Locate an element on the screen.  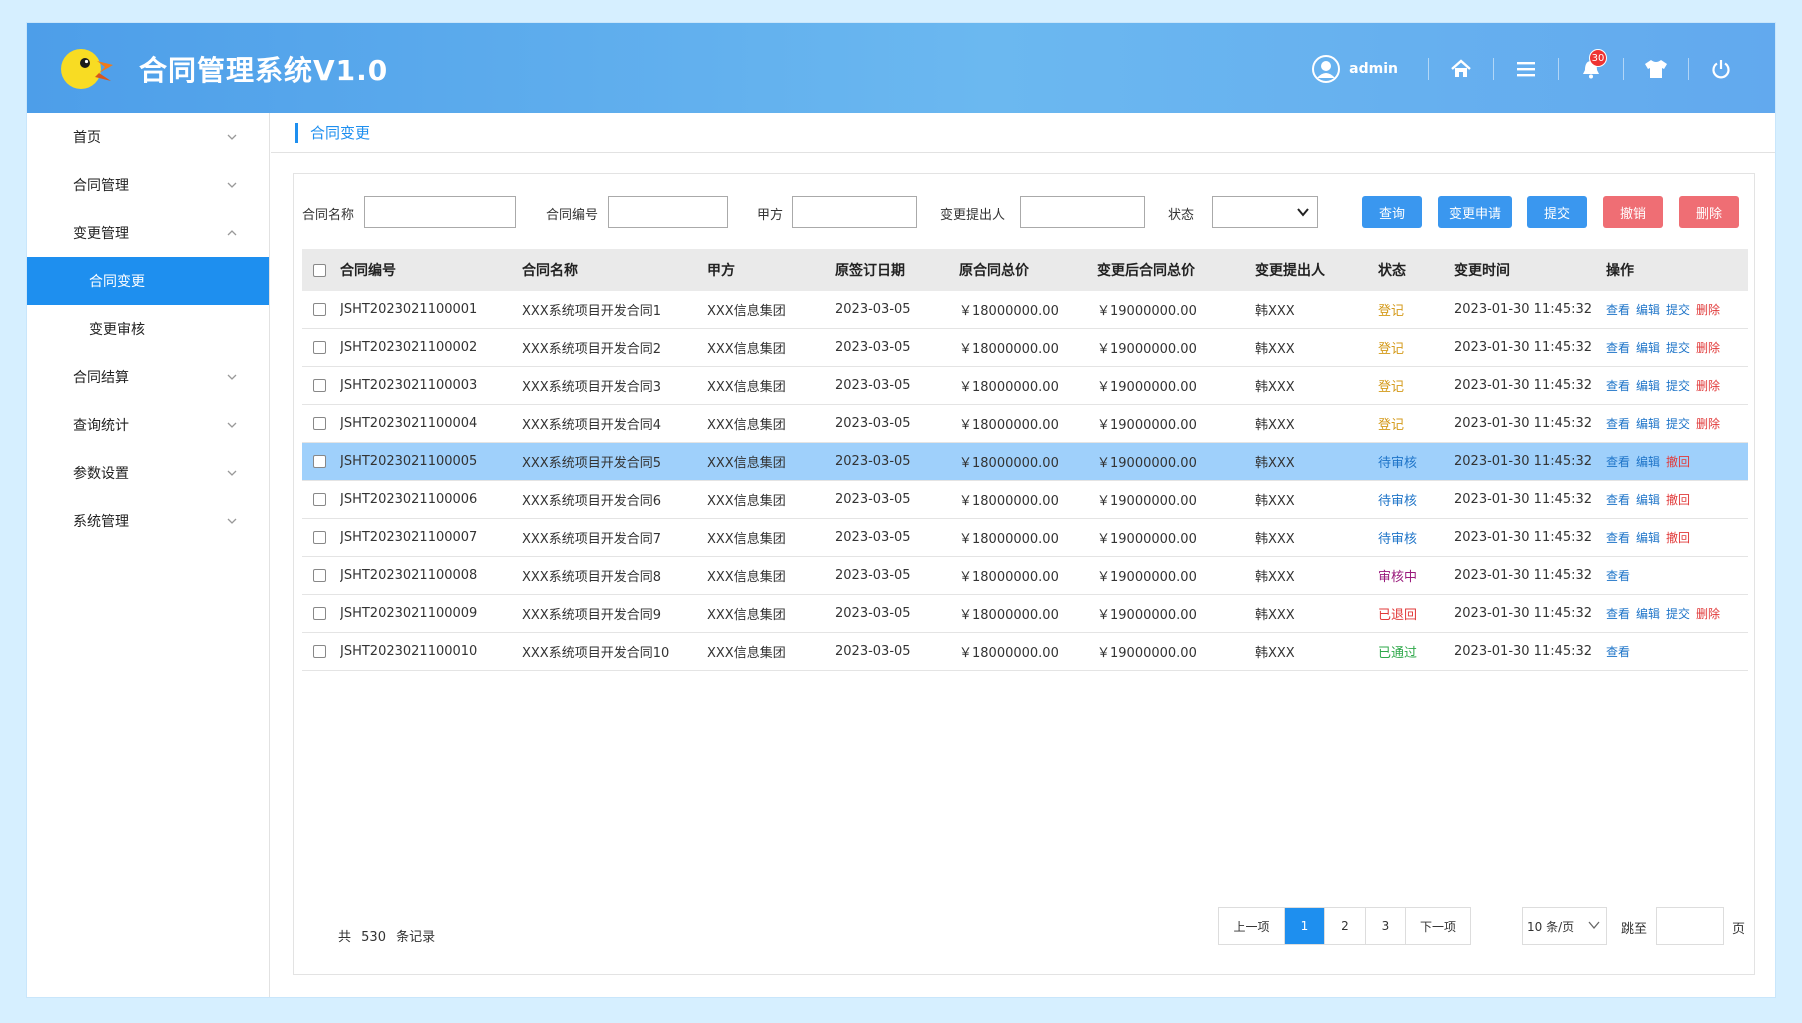
sidebar-item-system-management: 系统管理 is located at coordinates (148, 521).